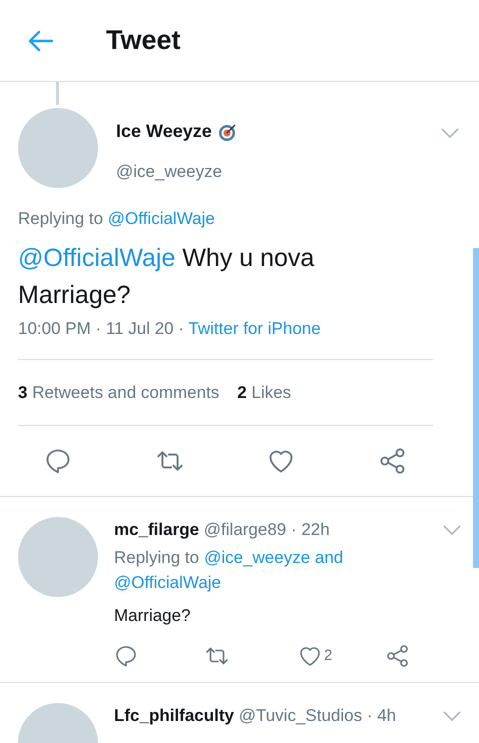 The image size is (479, 743). What do you see at coordinates (101, 328) in the screenshot?
I see `timestamp: 10:00 PM · 11 Jul 20 ·` at bounding box center [101, 328].